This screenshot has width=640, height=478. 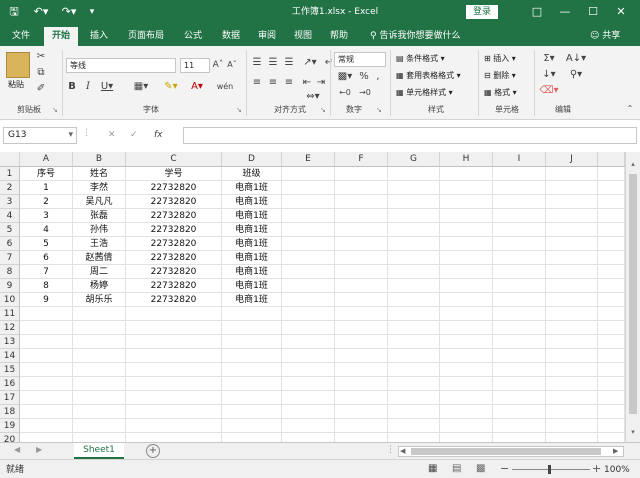 What do you see at coordinates (289, 83) in the screenshot?
I see `align-right-icon: ≡` at bounding box center [289, 83].